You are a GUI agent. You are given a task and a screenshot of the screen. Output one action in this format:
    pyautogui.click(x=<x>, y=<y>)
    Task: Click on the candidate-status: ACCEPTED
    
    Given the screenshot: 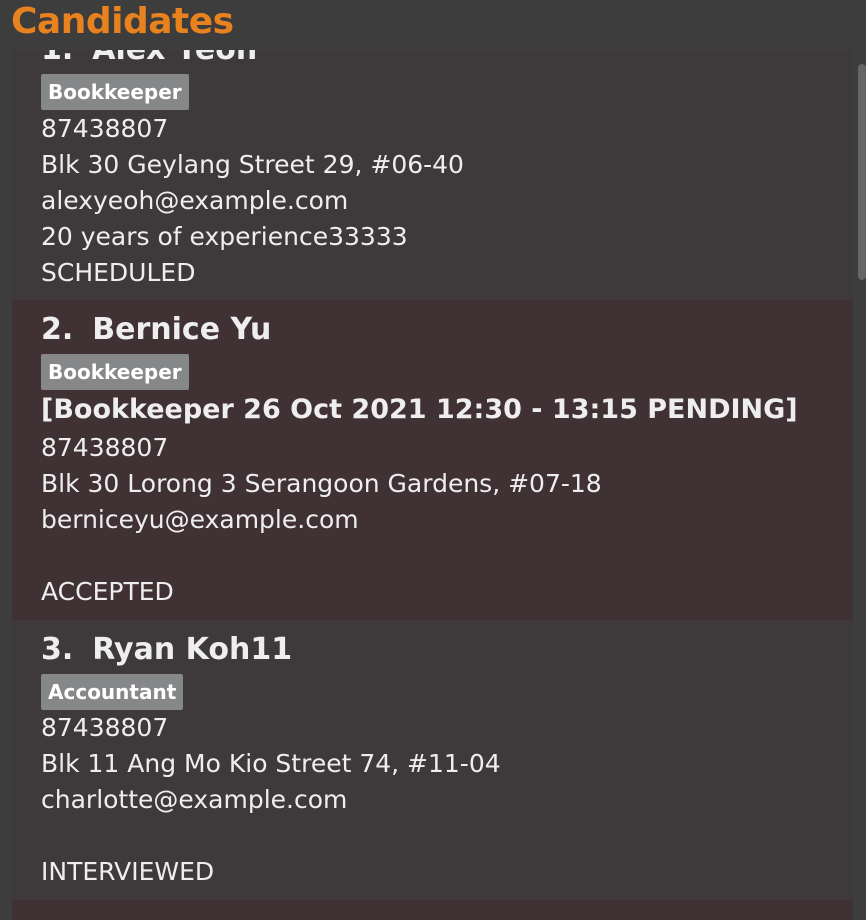 What is the action you would take?
    pyautogui.click(x=107, y=591)
    